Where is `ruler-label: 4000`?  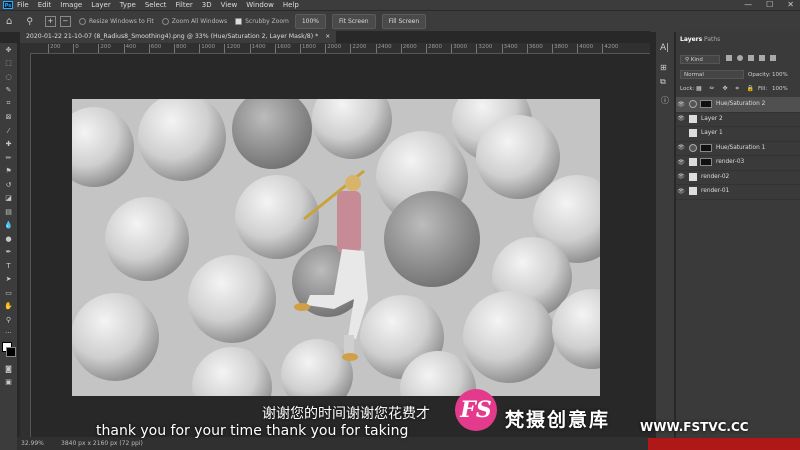 ruler-label: 4000 is located at coordinates (586, 47).